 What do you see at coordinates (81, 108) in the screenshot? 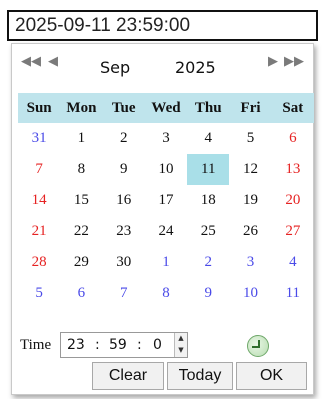
I see `weekday-mon: Mon` at bounding box center [81, 108].